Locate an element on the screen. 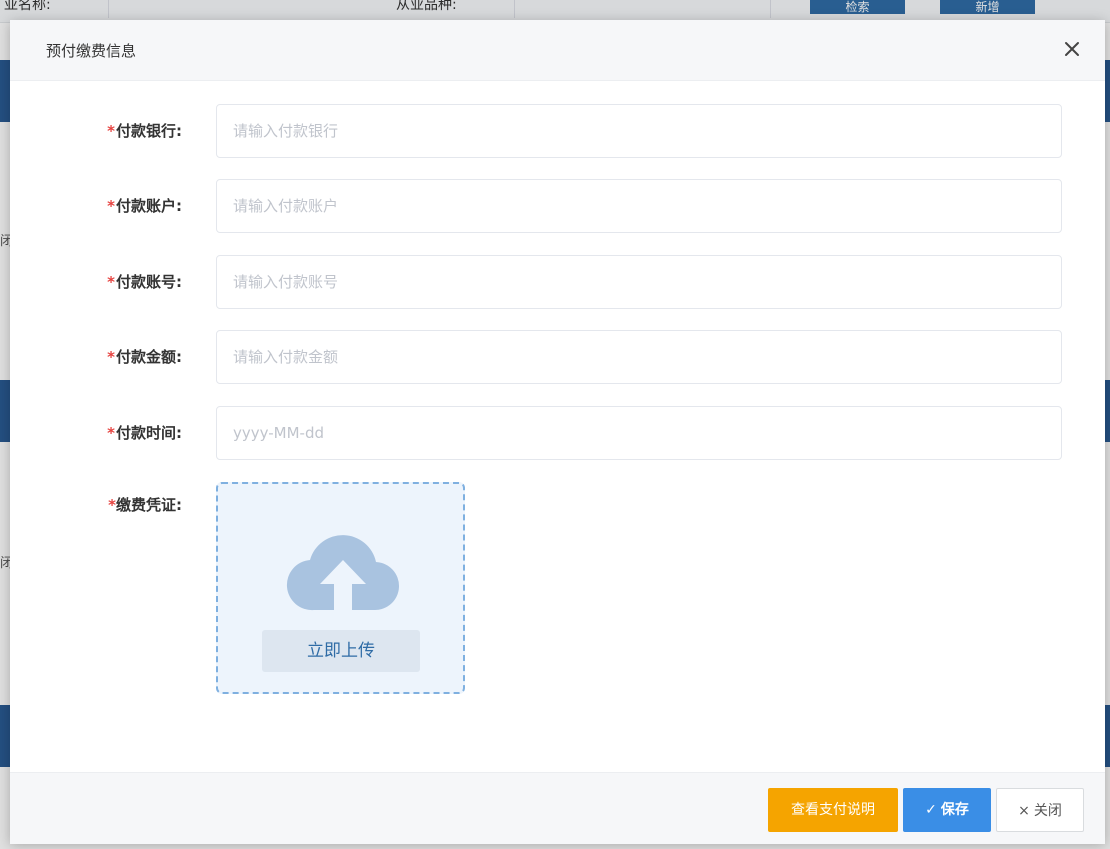 The image size is (1110, 849). view-payment-instructions-button: 查看支付说明 is located at coordinates (833, 810).